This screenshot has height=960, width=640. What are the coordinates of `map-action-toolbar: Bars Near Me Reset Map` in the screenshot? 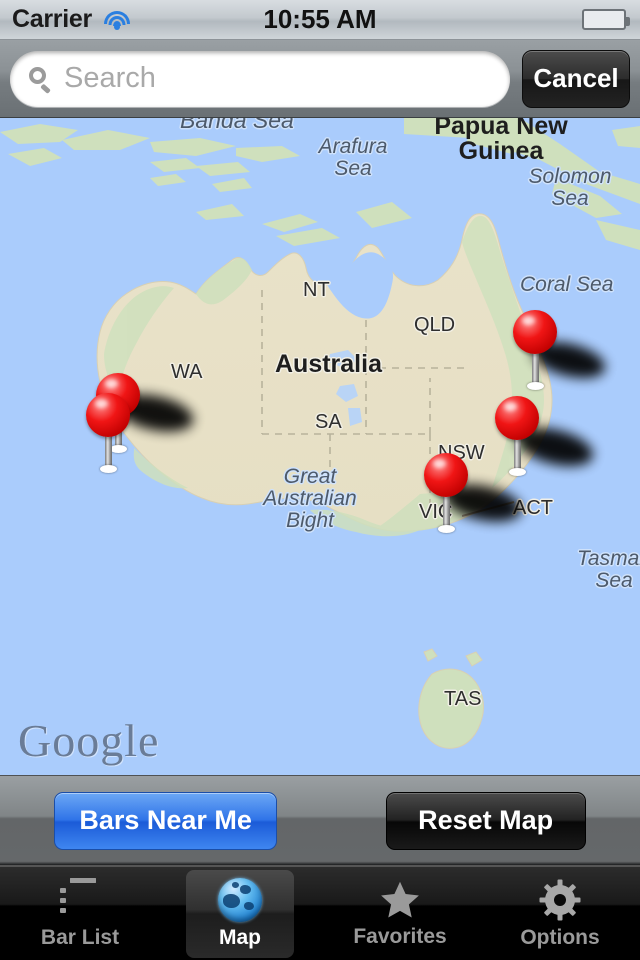 It's located at (320, 820).